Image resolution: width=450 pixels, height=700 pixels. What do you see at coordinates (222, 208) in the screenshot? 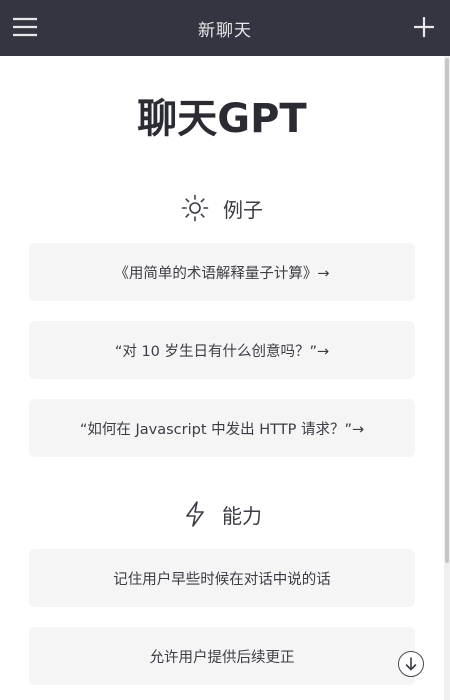
I see `examples-heading: 例子` at bounding box center [222, 208].